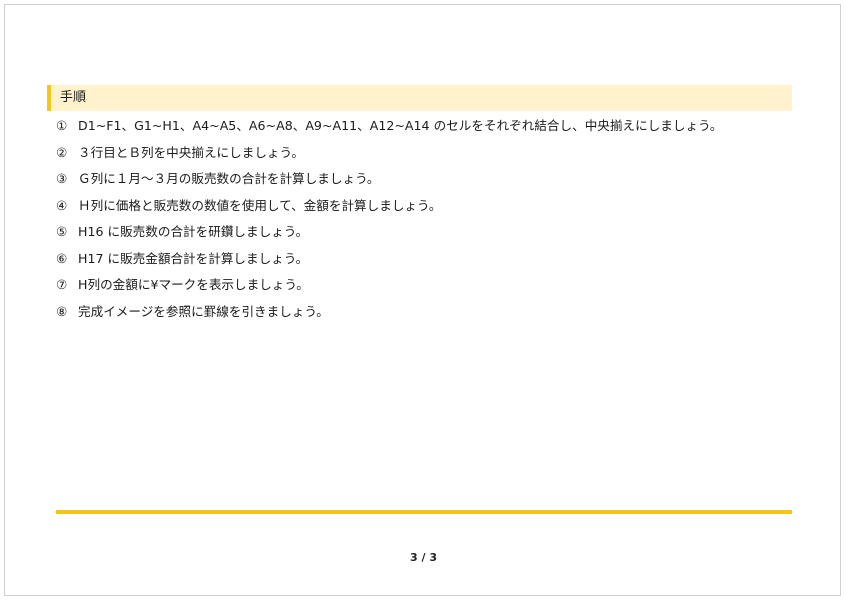 The width and height of the screenshot is (847, 602). What do you see at coordinates (203, 311) in the screenshot?
I see `step-text: 完成イメージを参照に罫線を引きましょう。` at bounding box center [203, 311].